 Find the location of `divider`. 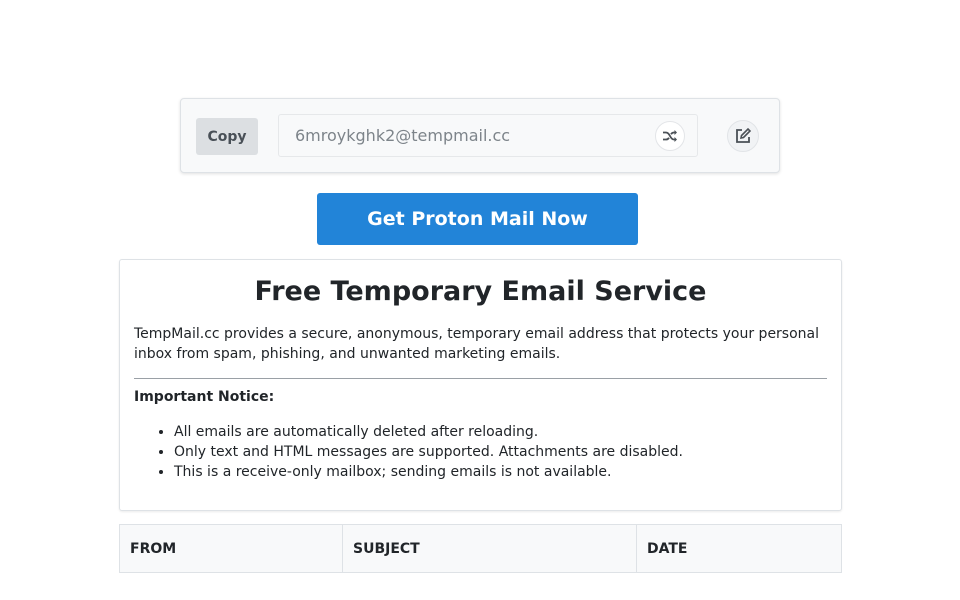

divider is located at coordinates (480, 378).